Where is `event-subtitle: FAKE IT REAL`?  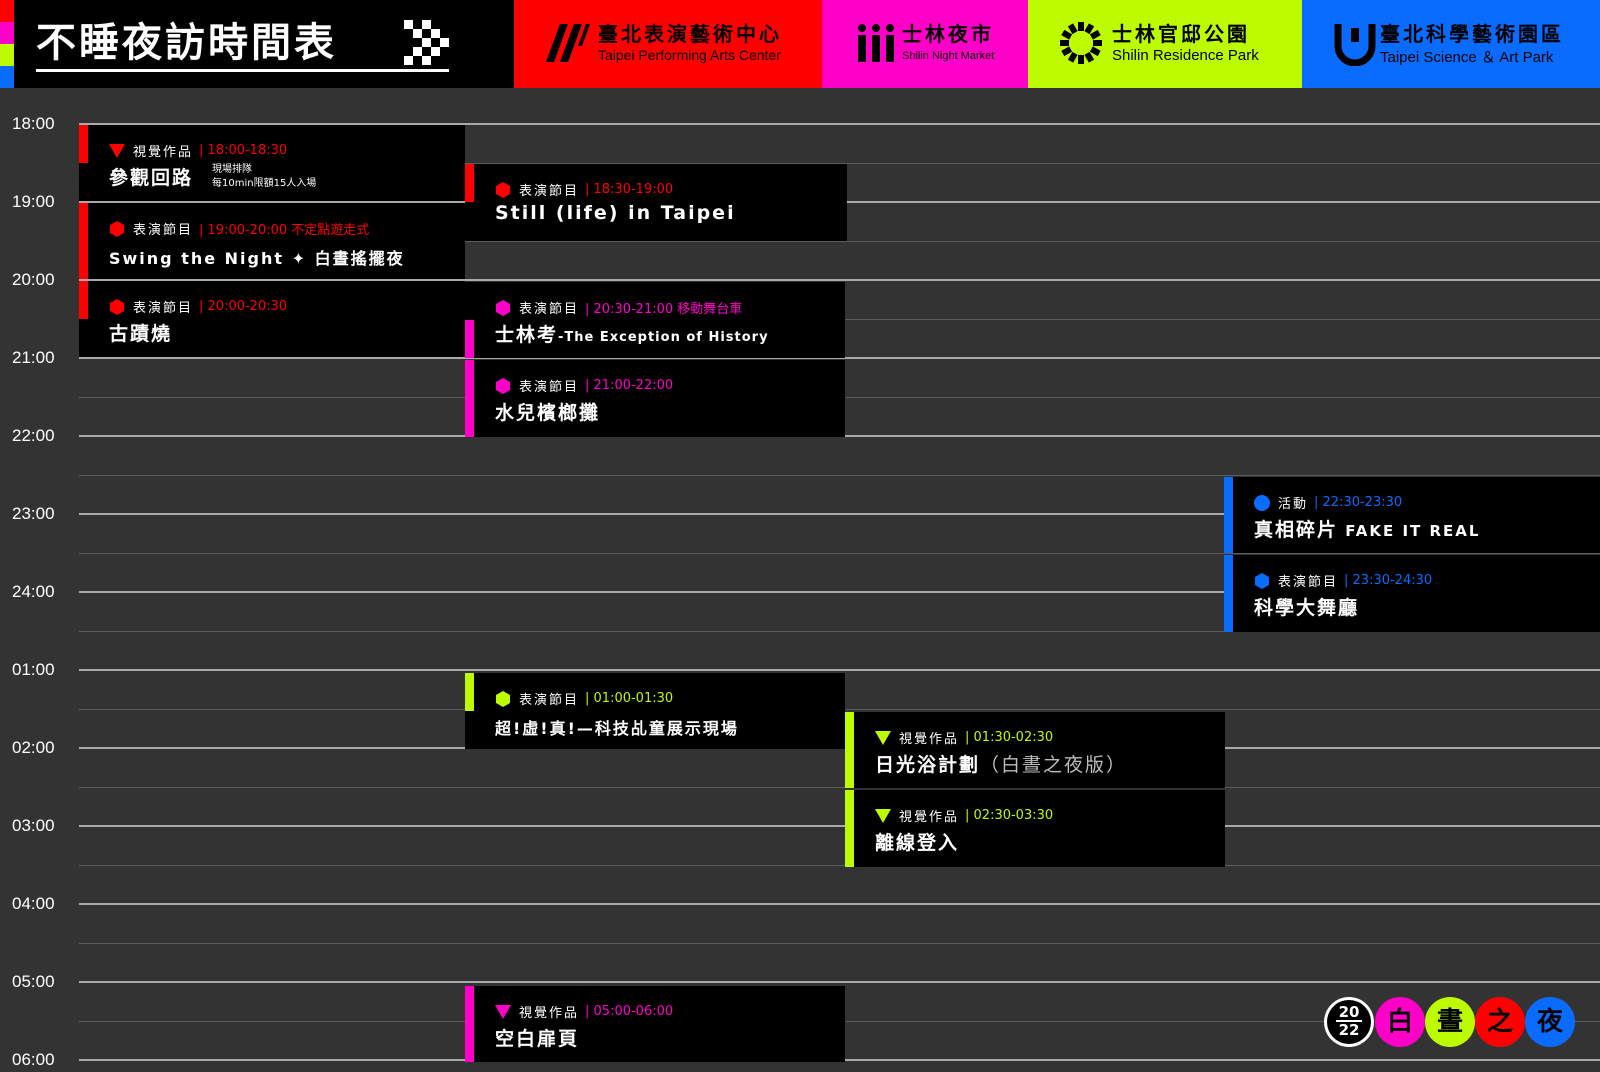
event-subtitle: FAKE IT REAL is located at coordinates (1409, 531).